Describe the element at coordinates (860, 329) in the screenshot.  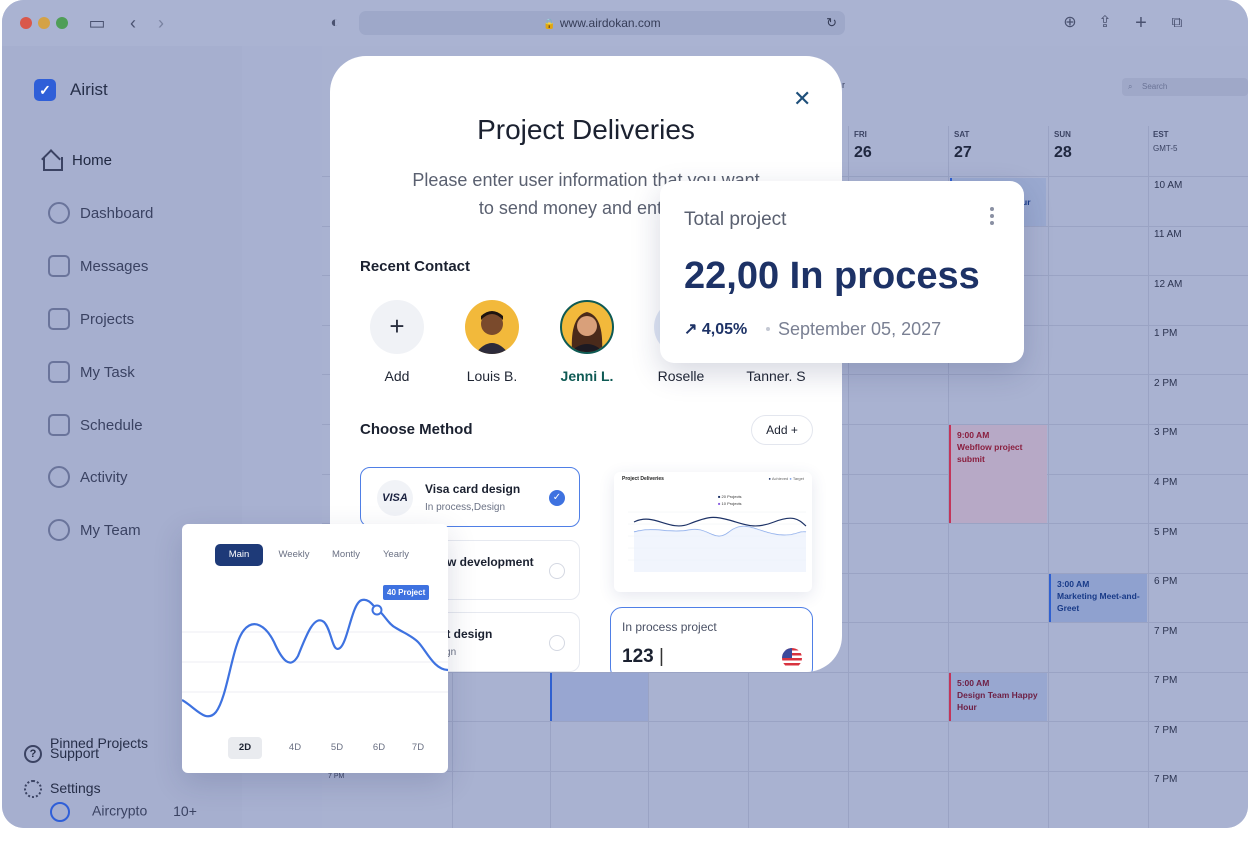
I see `total-project-date: September 05, 2027` at that location.